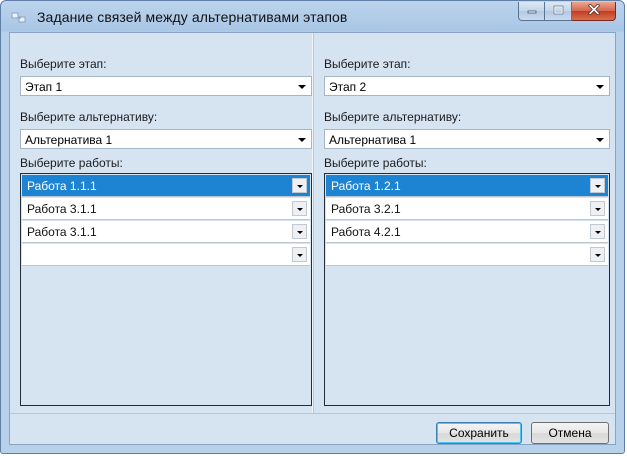 The height and width of the screenshot is (456, 627). I want to click on right-alt-select: Альтернатива 1, so click(467, 139).